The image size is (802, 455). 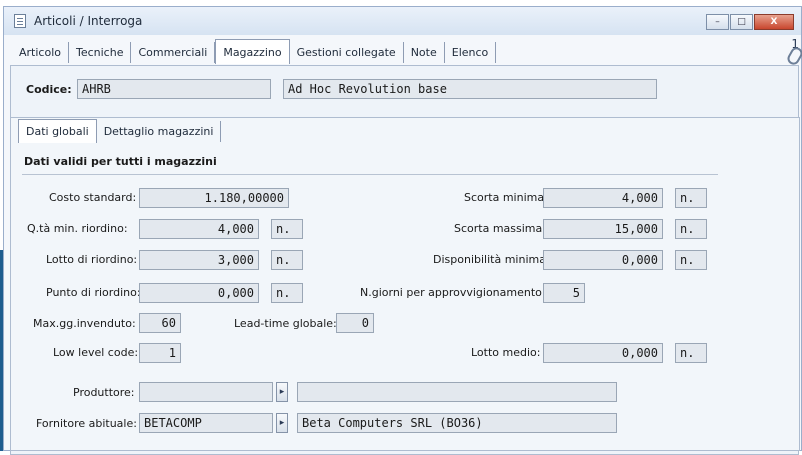 I want to click on fornitore-label: Fornitore abituale:, so click(x=86, y=423).